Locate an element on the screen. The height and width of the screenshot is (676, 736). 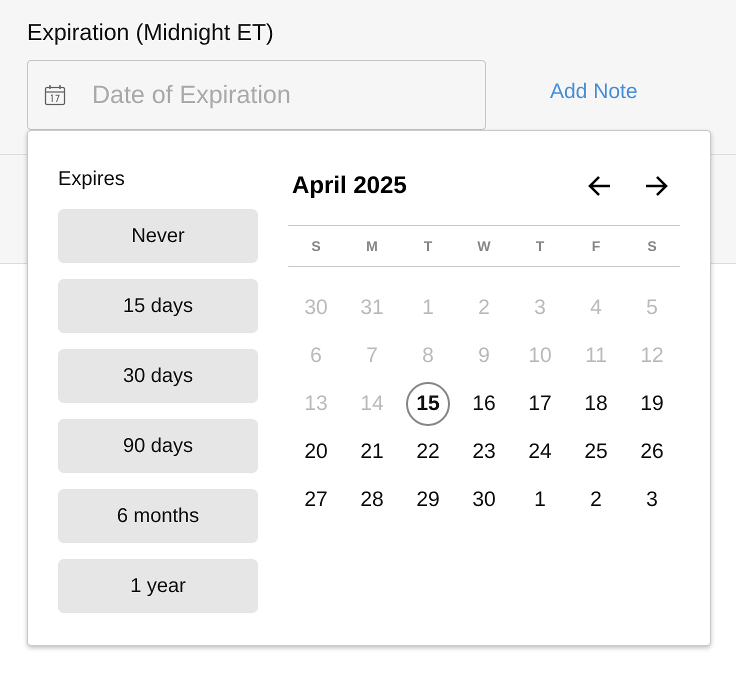
calendar-day: 25 is located at coordinates (596, 452).